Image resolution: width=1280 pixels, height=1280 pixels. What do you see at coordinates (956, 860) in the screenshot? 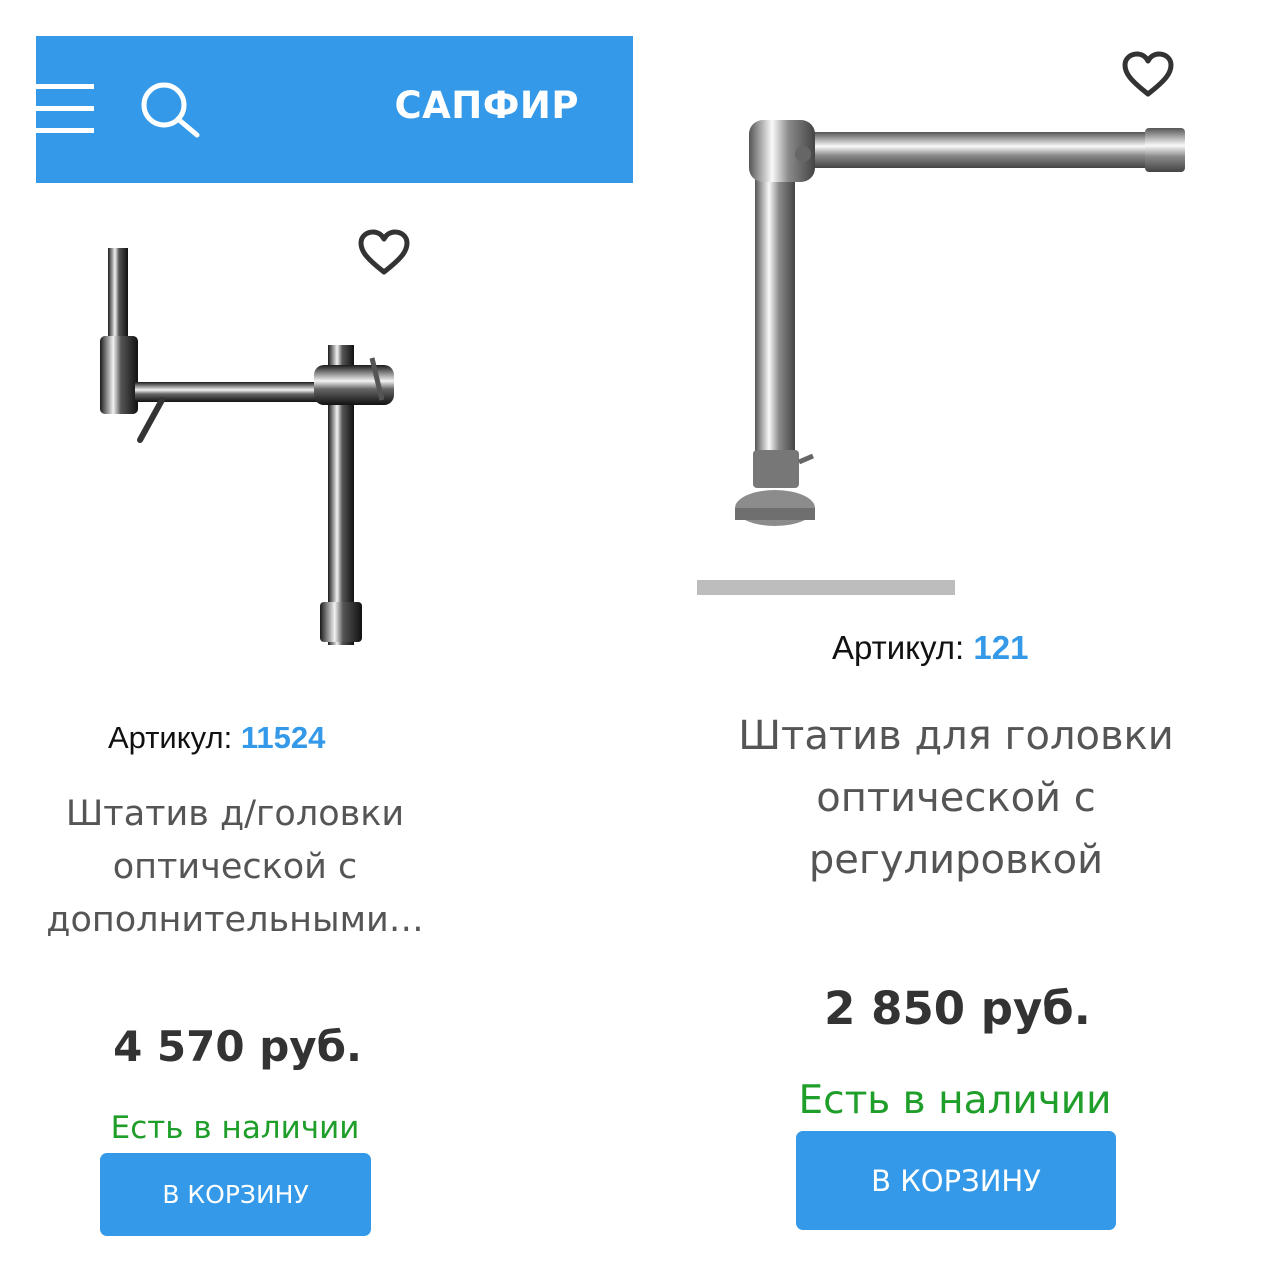
I see `title-line: регулировкой` at bounding box center [956, 860].